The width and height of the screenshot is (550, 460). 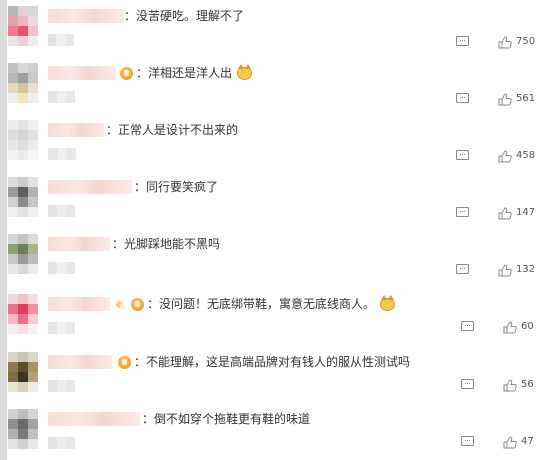 I want to click on comment-text: ：正常人是设计不出来的, so click(x=172, y=130).